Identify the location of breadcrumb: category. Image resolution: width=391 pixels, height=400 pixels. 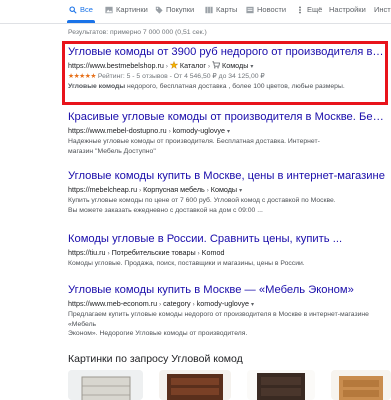
(177, 303).